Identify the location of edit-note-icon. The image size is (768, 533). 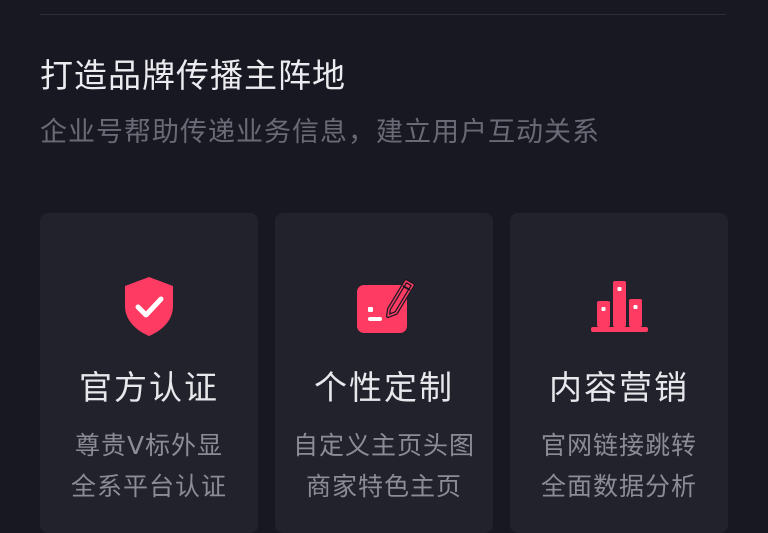
(384, 306).